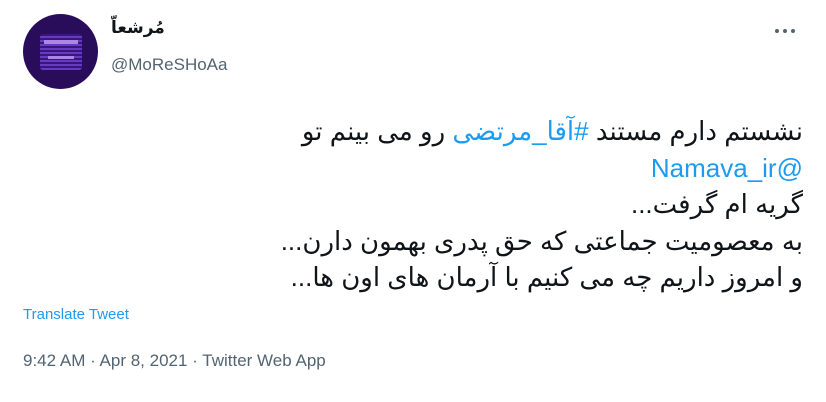  I want to click on tweet-source-app: Twitter Web App, so click(263, 360).